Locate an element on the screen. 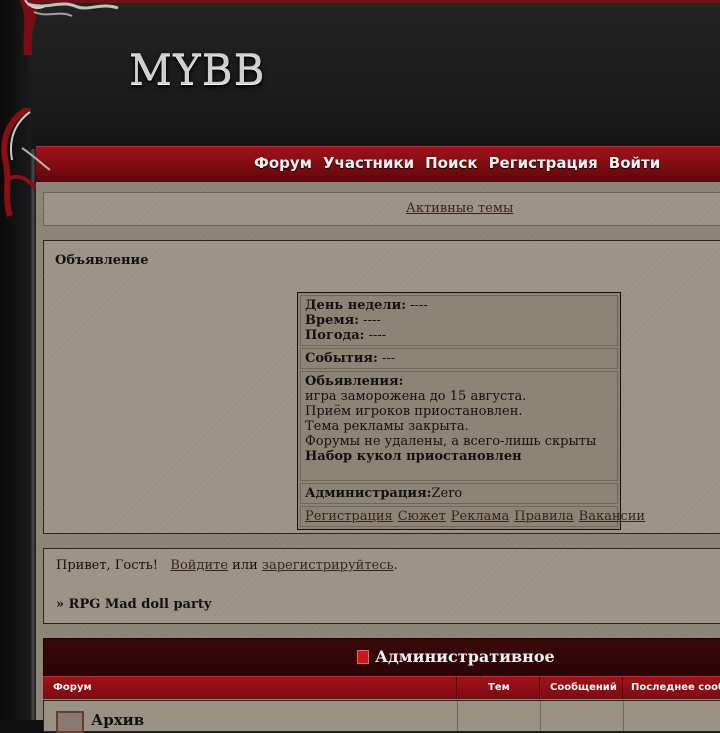 Image resolution: width=720 pixels, height=733 pixels. ads-label: Обьявления: is located at coordinates (354, 381).